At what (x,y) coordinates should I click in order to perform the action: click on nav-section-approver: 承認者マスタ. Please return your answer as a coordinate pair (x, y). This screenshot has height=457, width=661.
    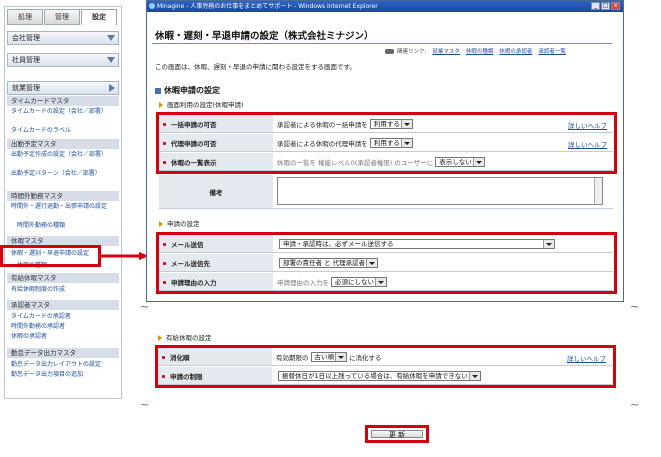
    Looking at the image, I should click on (63, 305).